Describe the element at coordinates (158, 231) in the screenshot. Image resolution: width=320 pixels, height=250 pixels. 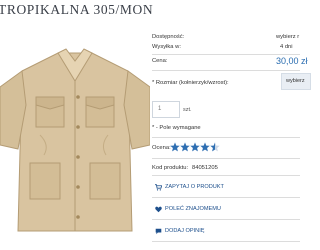
I see `chat-icon` at that location.